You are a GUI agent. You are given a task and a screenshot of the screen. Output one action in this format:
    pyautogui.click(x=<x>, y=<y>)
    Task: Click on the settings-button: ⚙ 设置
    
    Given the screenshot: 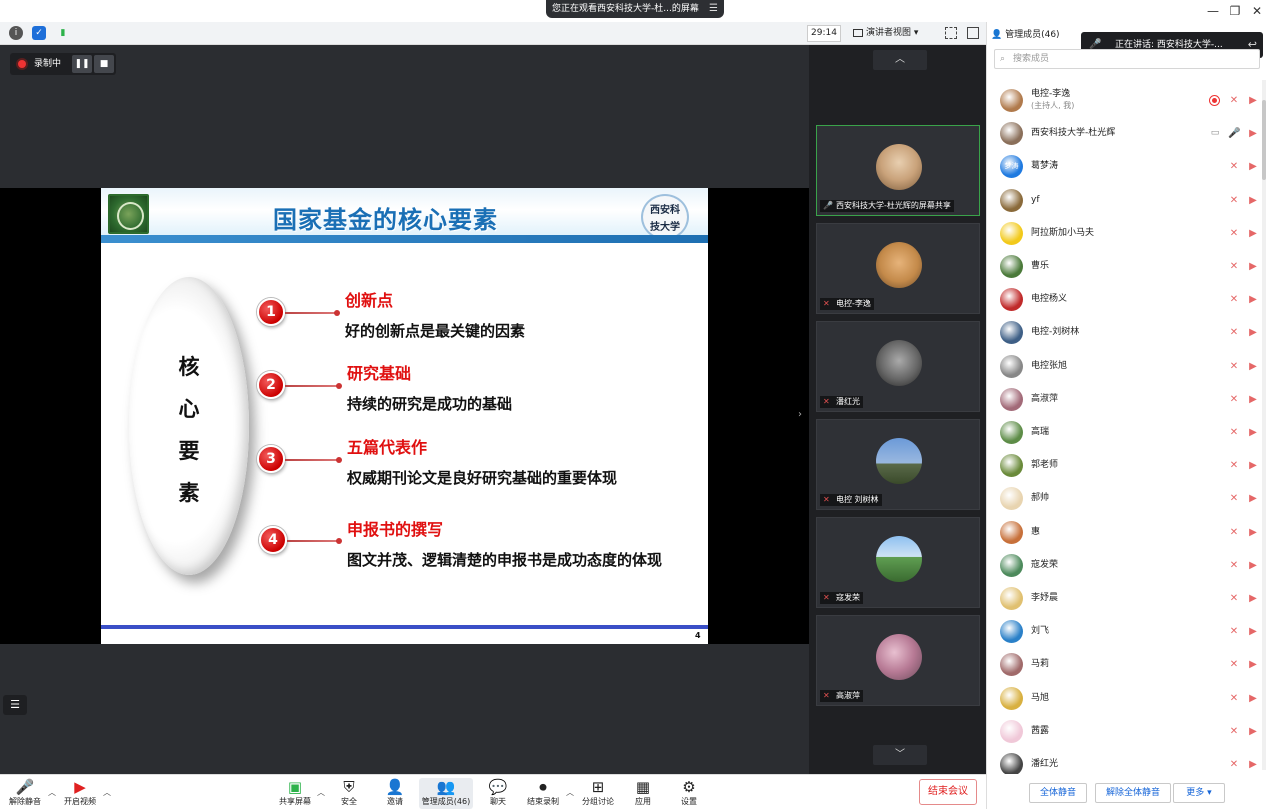 What is the action you would take?
    pyautogui.click(x=689, y=793)
    